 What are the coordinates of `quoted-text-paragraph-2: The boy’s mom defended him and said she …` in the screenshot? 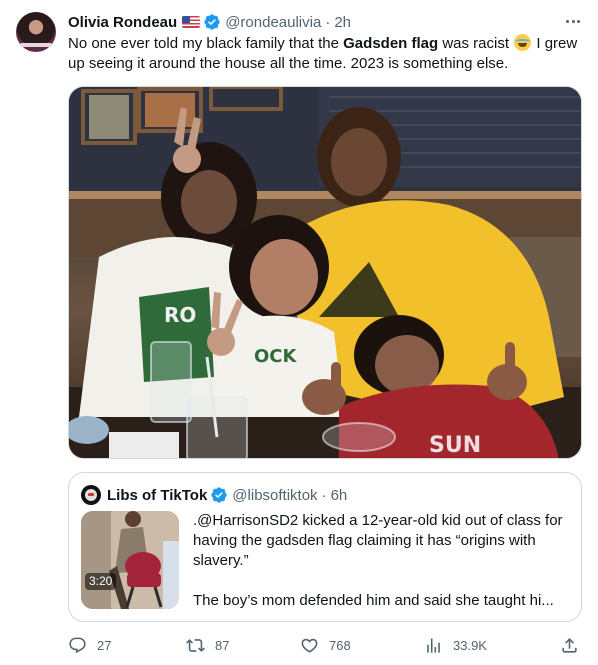 It's located at (373, 600).